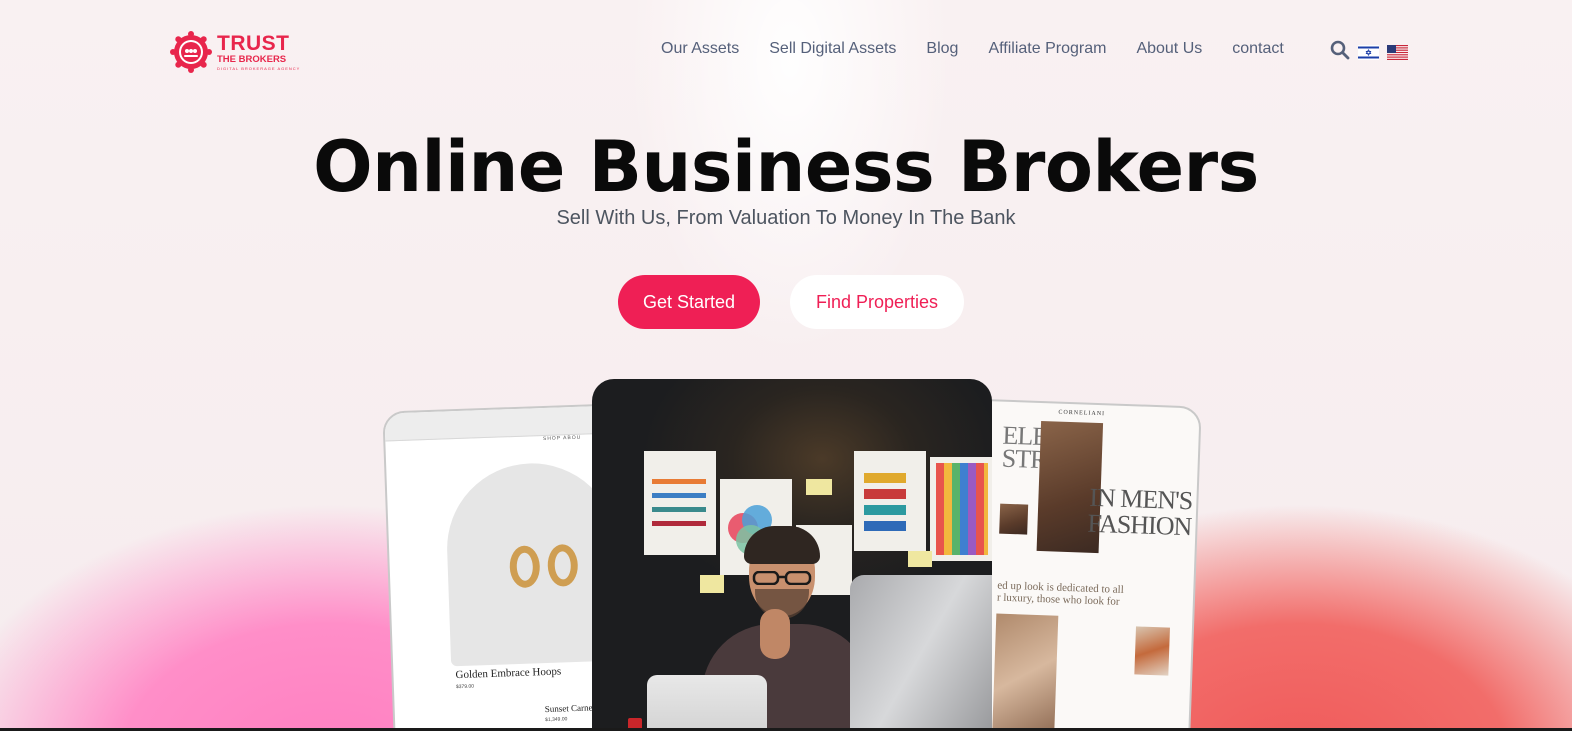  What do you see at coordinates (1340, 52) in the screenshot?
I see `search-icon` at bounding box center [1340, 52].